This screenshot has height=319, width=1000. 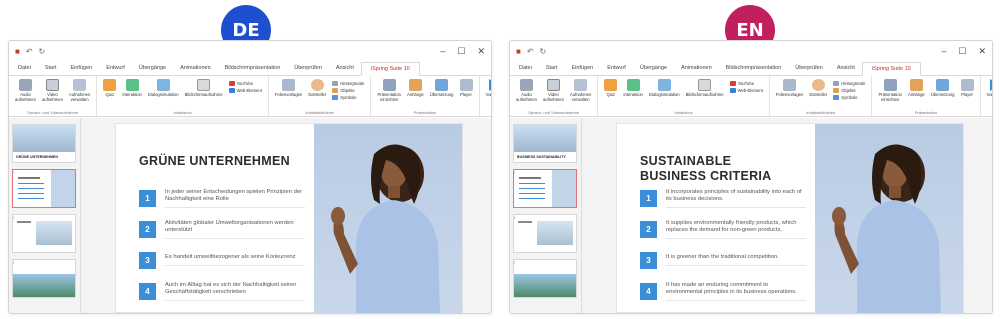 I want to click on group-publish: Vorschau Veröffentlichen Veröffentlichen, so click(x=485, y=96).